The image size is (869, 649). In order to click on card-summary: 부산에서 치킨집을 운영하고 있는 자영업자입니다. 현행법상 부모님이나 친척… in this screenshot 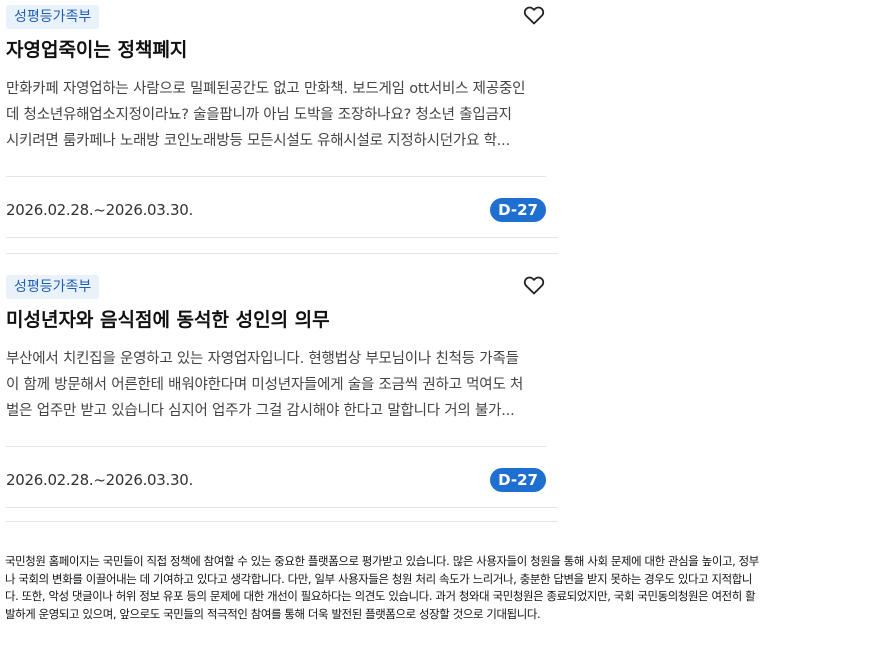, I will do `click(276, 385)`.